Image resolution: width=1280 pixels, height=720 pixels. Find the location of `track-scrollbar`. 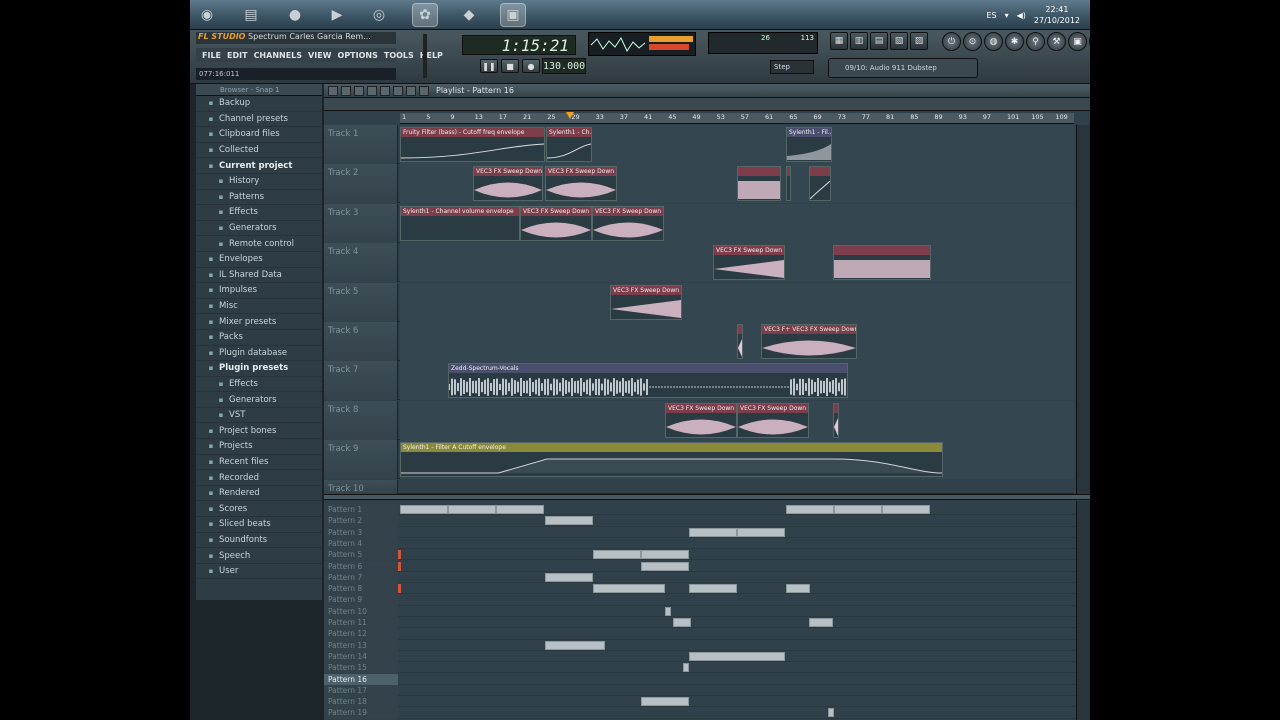

track-scrollbar is located at coordinates (1083, 309).